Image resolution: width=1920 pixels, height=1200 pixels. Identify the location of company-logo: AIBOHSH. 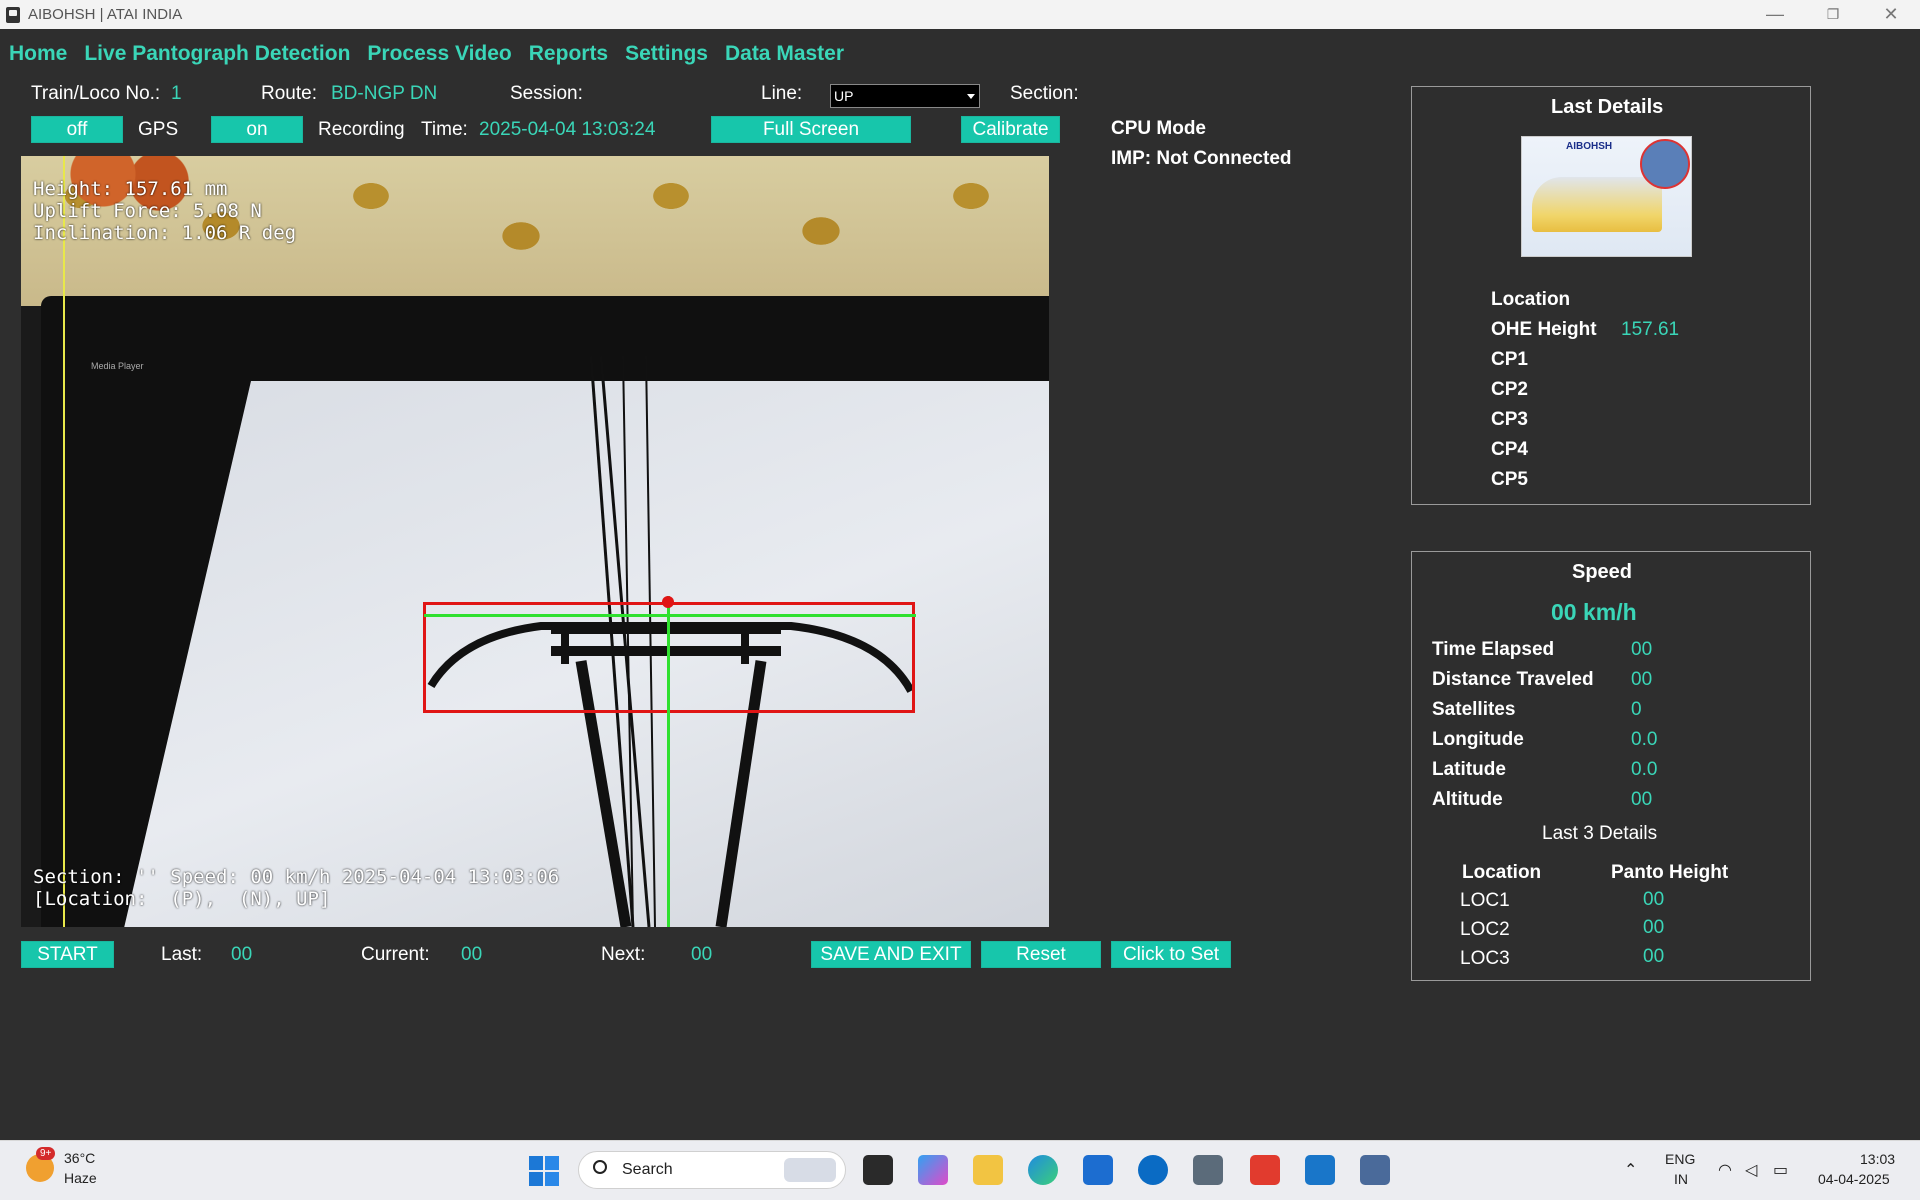
(1606, 196).